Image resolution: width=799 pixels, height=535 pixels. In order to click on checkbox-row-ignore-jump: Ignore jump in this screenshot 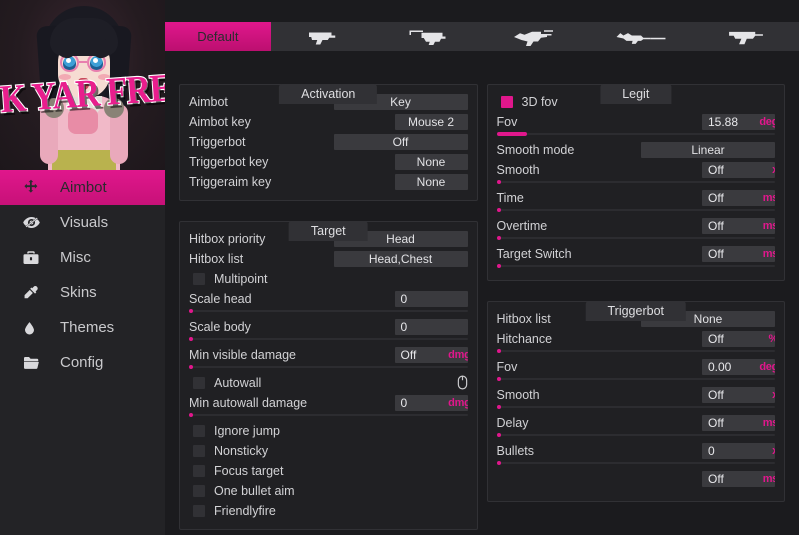, I will do `click(328, 430)`.